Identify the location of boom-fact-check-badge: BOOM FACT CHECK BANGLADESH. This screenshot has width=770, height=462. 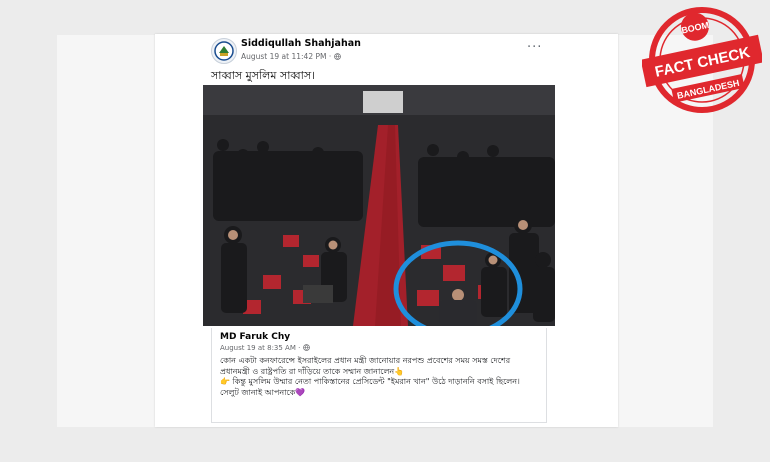
(702, 60).